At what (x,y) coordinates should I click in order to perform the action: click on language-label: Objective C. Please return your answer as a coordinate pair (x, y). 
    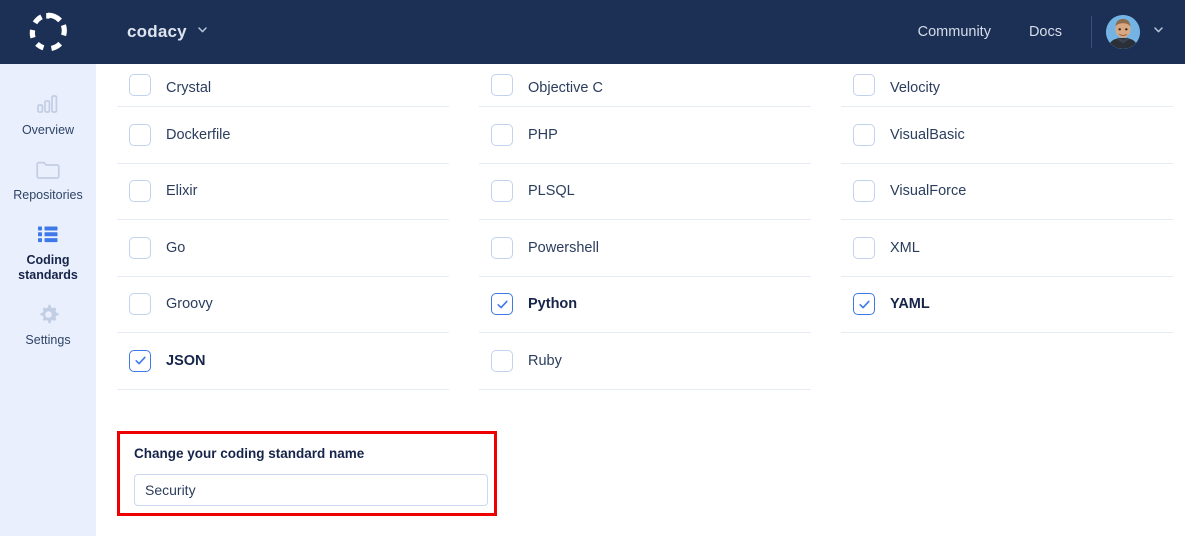
    Looking at the image, I should click on (565, 88).